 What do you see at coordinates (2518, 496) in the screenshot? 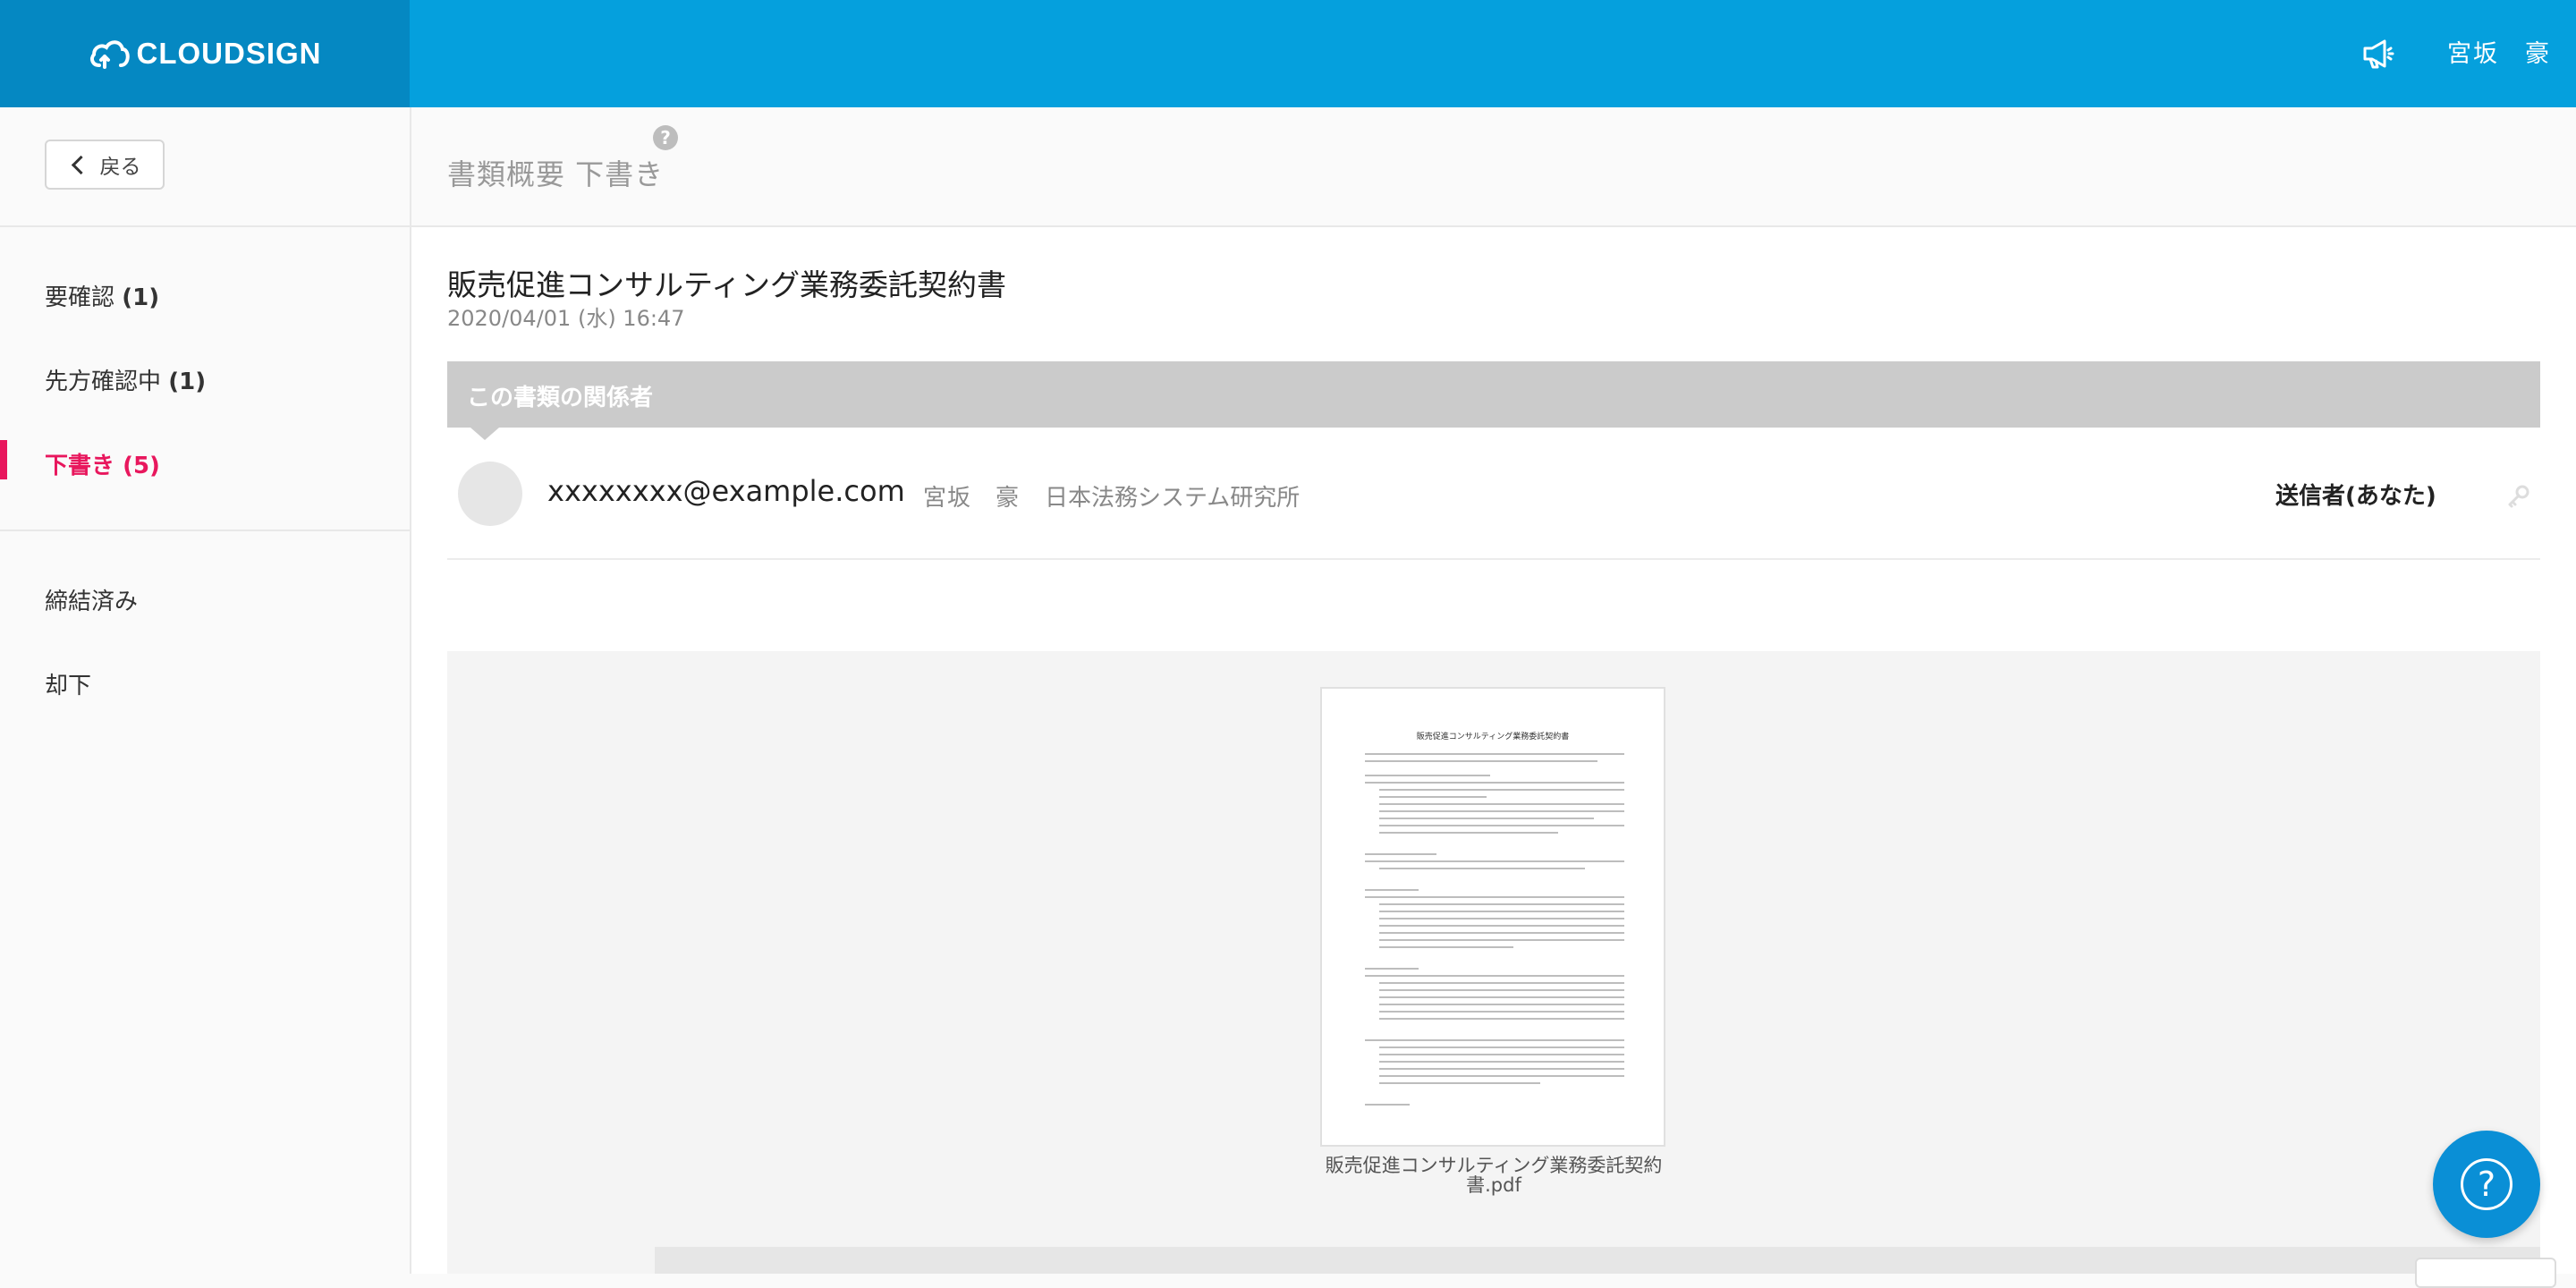
I see `key-icon` at bounding box center [2518, 496].